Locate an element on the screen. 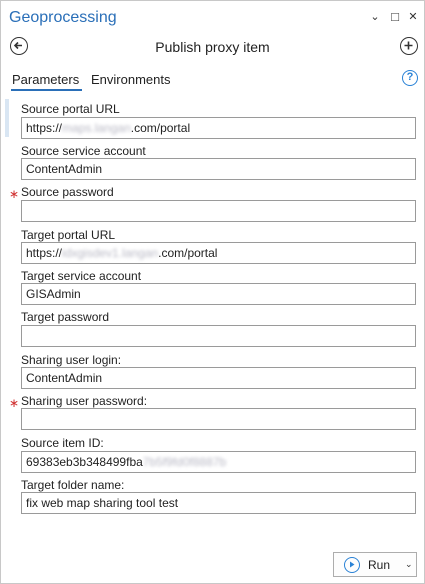  field-label-source-portal-url: Source portal URL is located at coordinates (70, 109).